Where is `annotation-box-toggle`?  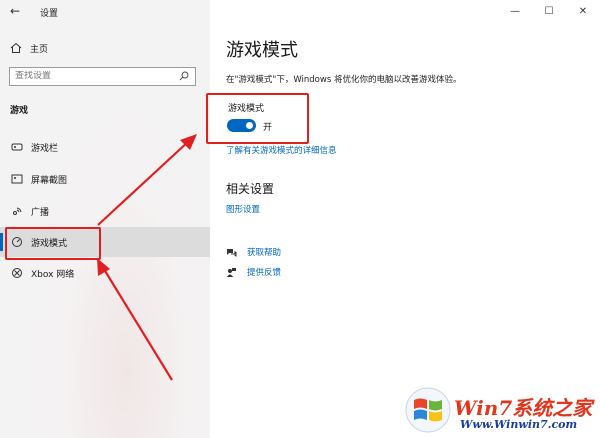 annotation-box-toggle is located at coordinates (257, 118).